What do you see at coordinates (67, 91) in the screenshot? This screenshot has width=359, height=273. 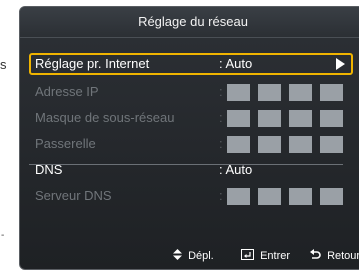 I see `setting-label: Adresse IP` at bounding box center [67, 91].